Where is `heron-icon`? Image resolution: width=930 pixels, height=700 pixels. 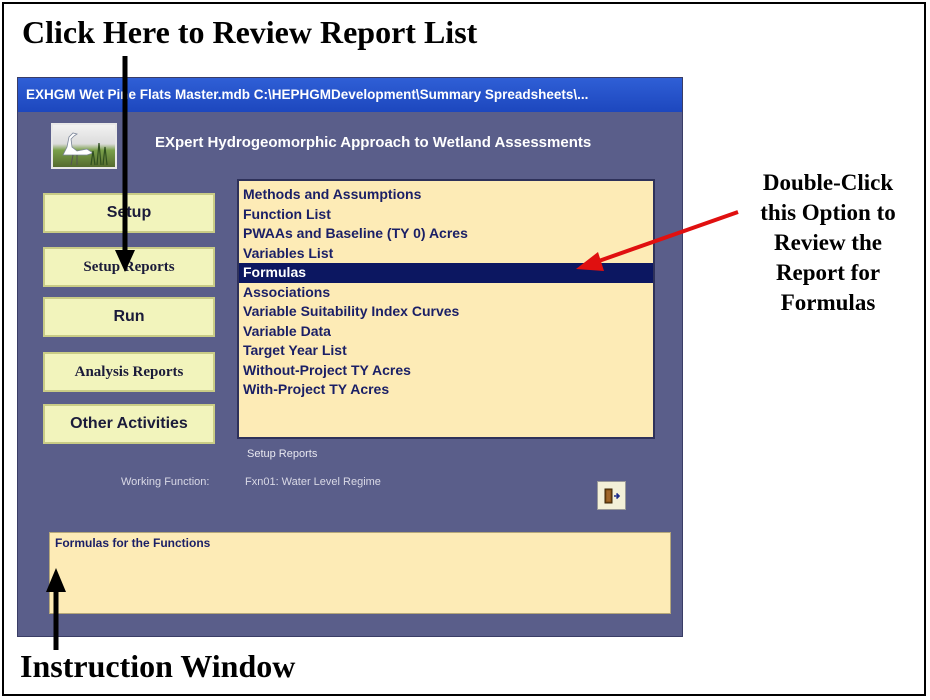
heron-icon is located at coordinates (85, 149).